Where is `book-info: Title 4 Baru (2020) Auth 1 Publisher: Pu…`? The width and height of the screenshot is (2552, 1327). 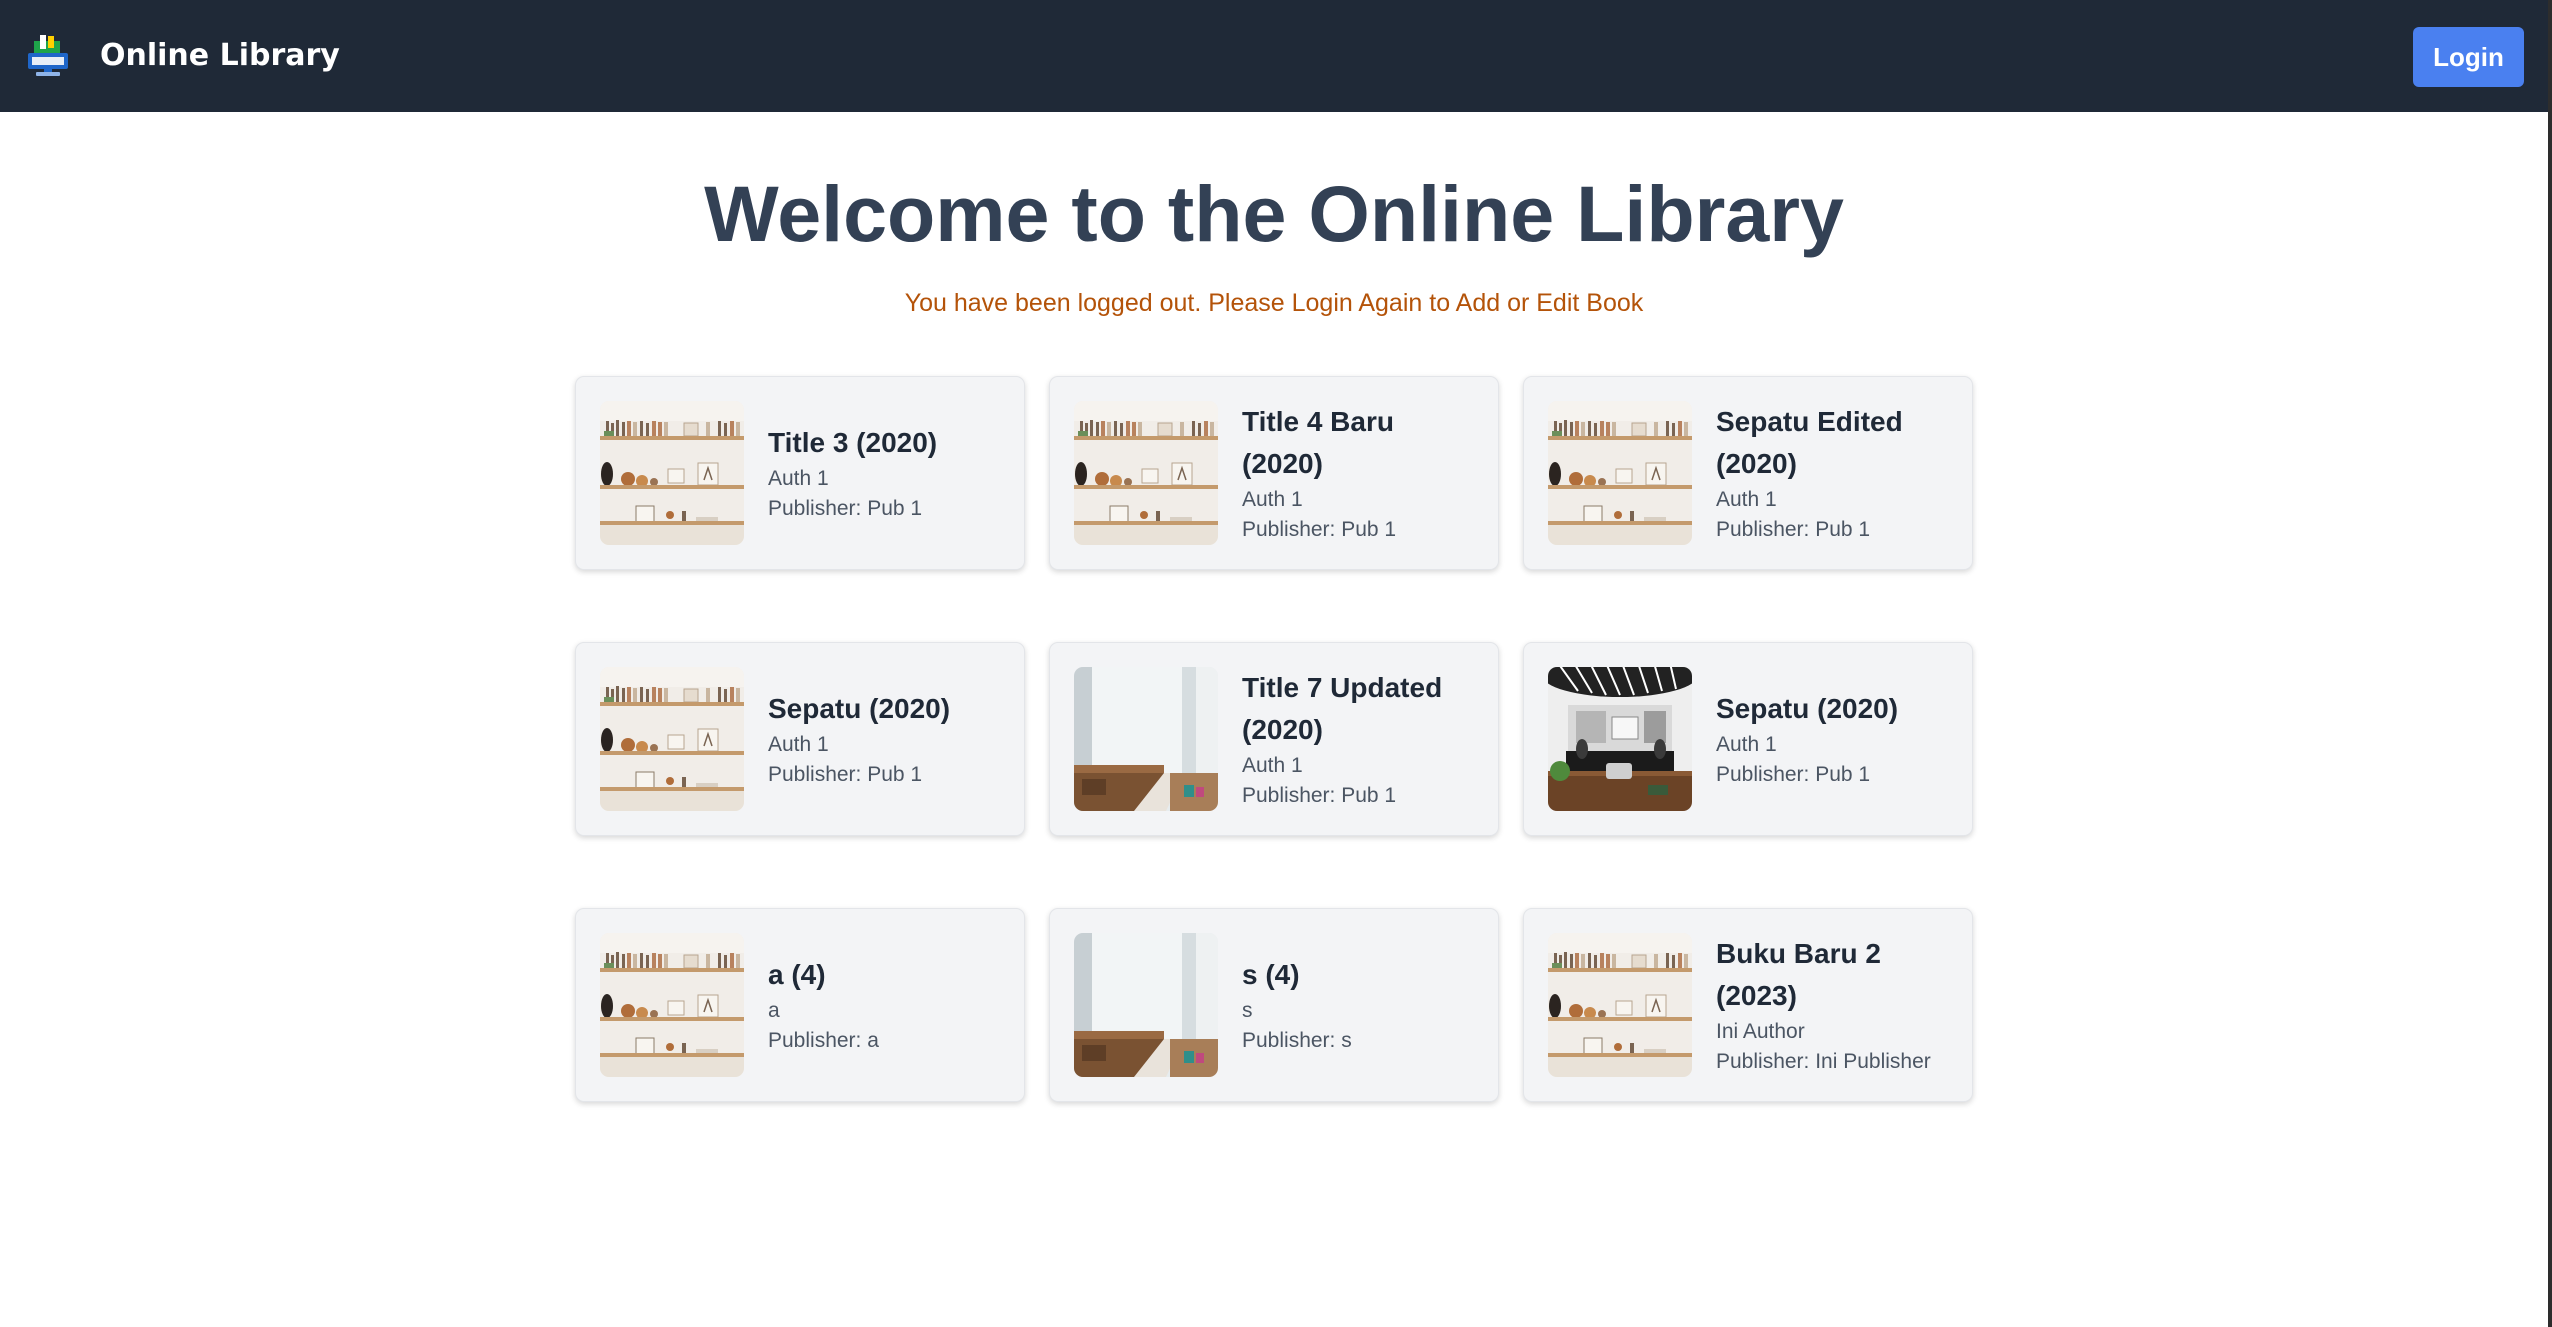 book-info: Title 4 Baru (2020) Auth 1 Publisher: Pu… is located at coordinates (1352, 473).